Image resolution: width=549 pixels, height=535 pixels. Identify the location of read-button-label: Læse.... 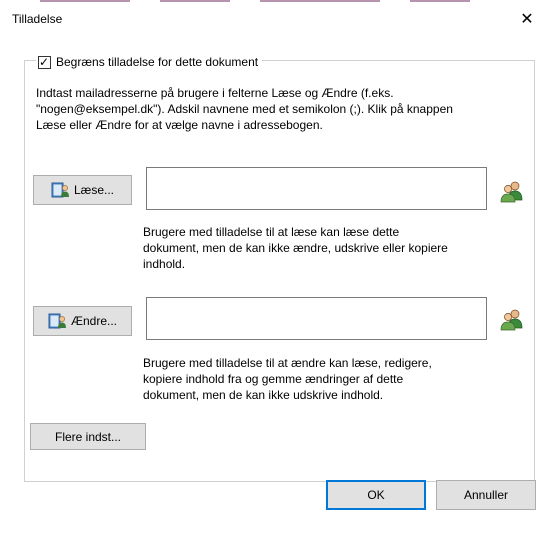
(94, 190).